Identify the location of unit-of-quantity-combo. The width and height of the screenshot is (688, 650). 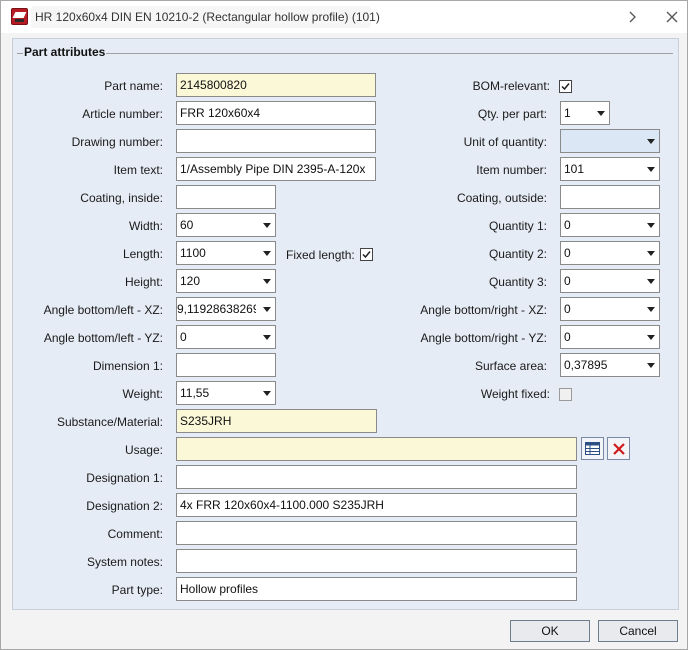
(610, 141).